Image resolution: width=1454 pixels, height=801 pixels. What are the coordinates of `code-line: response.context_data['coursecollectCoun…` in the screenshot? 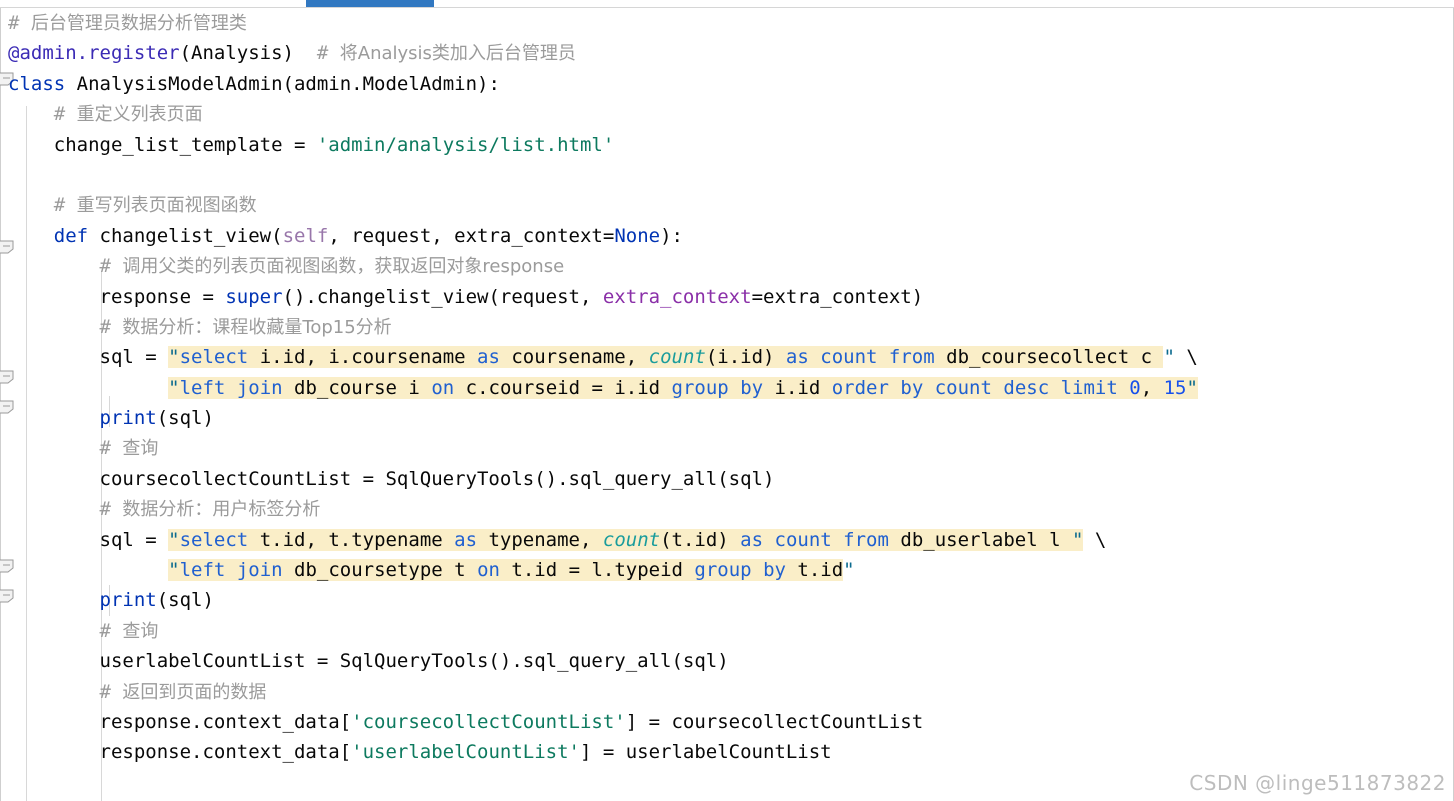 It's located at (728, 722).